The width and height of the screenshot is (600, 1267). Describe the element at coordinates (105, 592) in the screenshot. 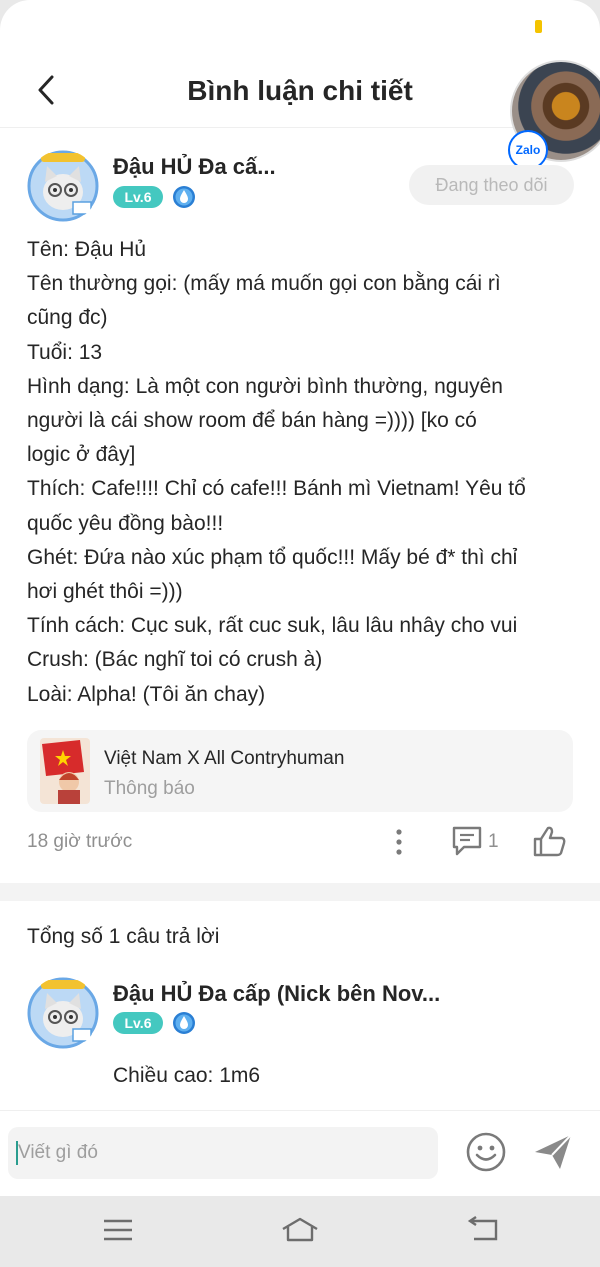

I see `post-line: hơi ghét thôi =)))` at that location.